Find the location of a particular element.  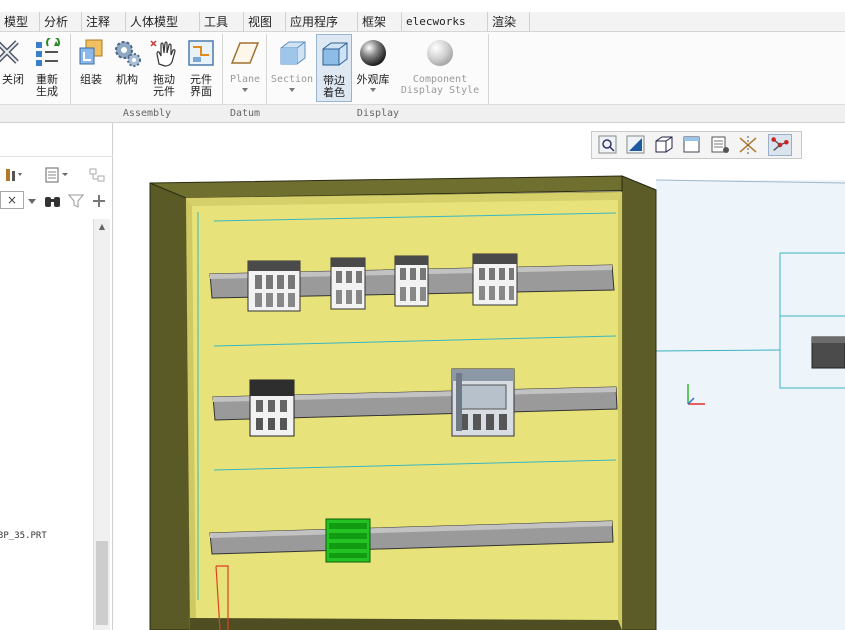

tab-framework: 框架 is located at coordinates (380, 22).